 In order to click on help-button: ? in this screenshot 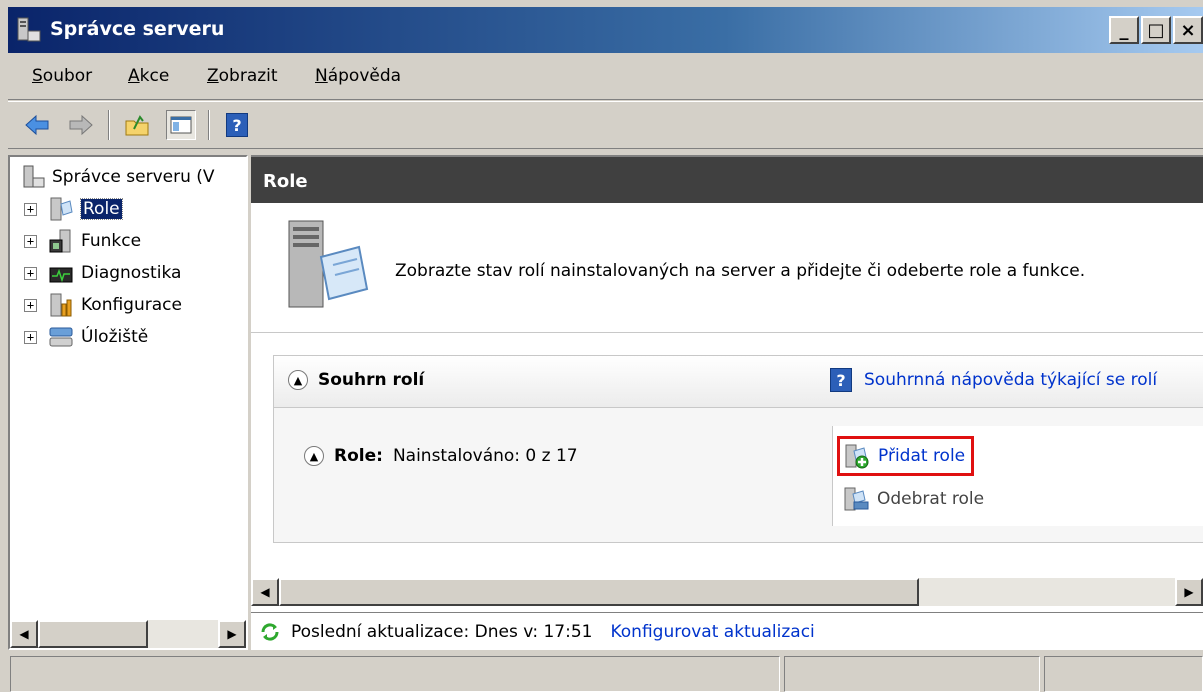, I will do `click(237, 125)`.